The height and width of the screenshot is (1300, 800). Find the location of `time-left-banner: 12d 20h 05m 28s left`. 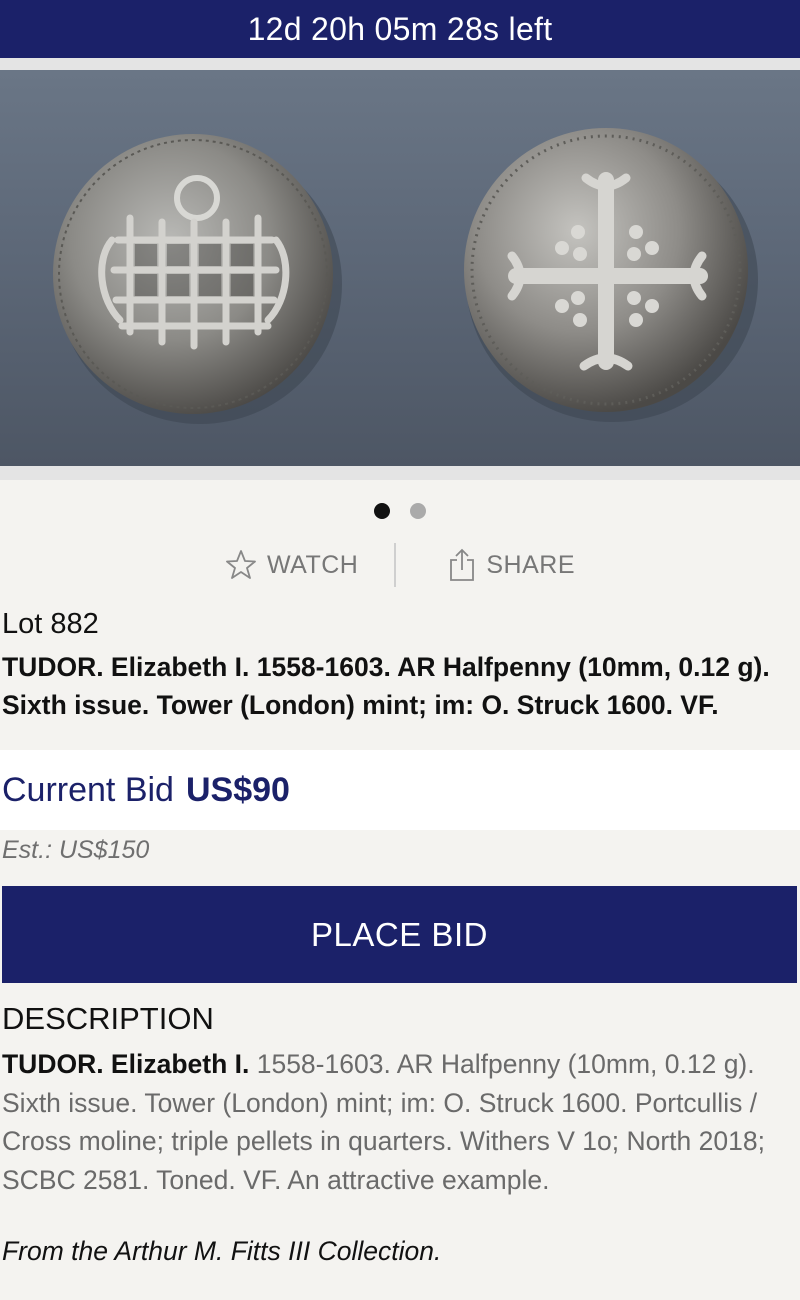

time-left-banner: 12d 20h 05m 28s left is located at coordinates (400, 29).